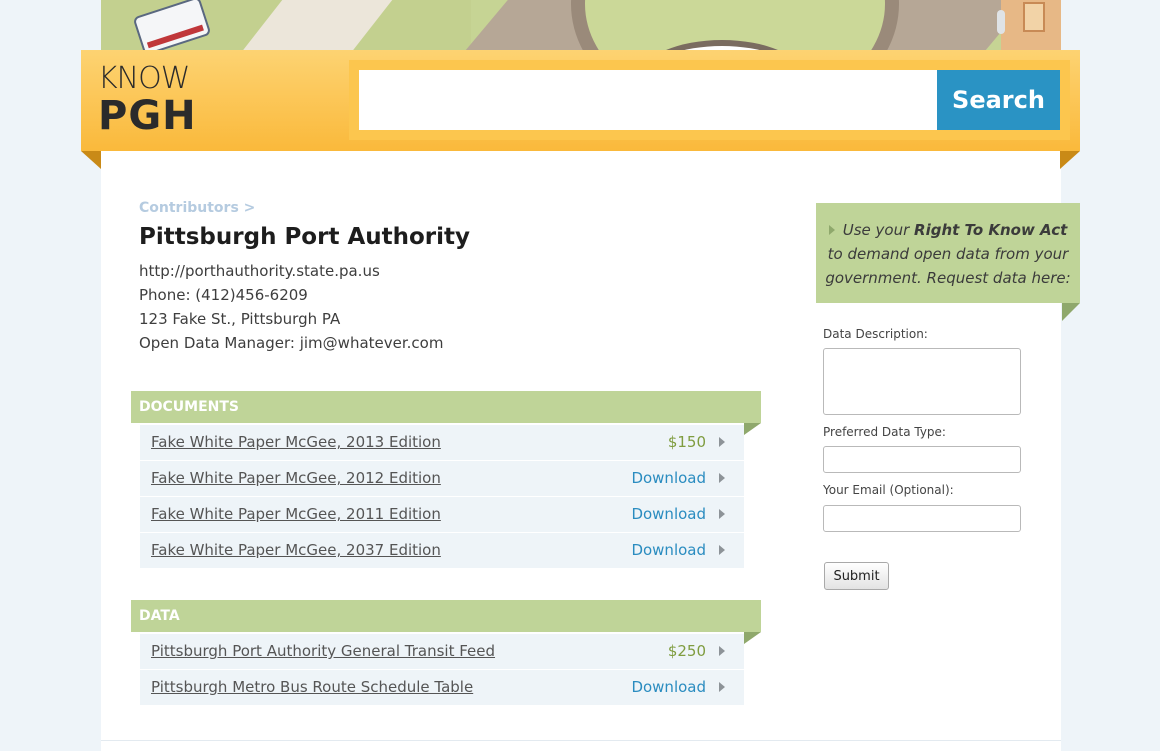 The image size is (1160, 751). What do you see at coordinates (581, 26) in the screenshot?
I see `header-illustration` at bounding box center [581, 26].